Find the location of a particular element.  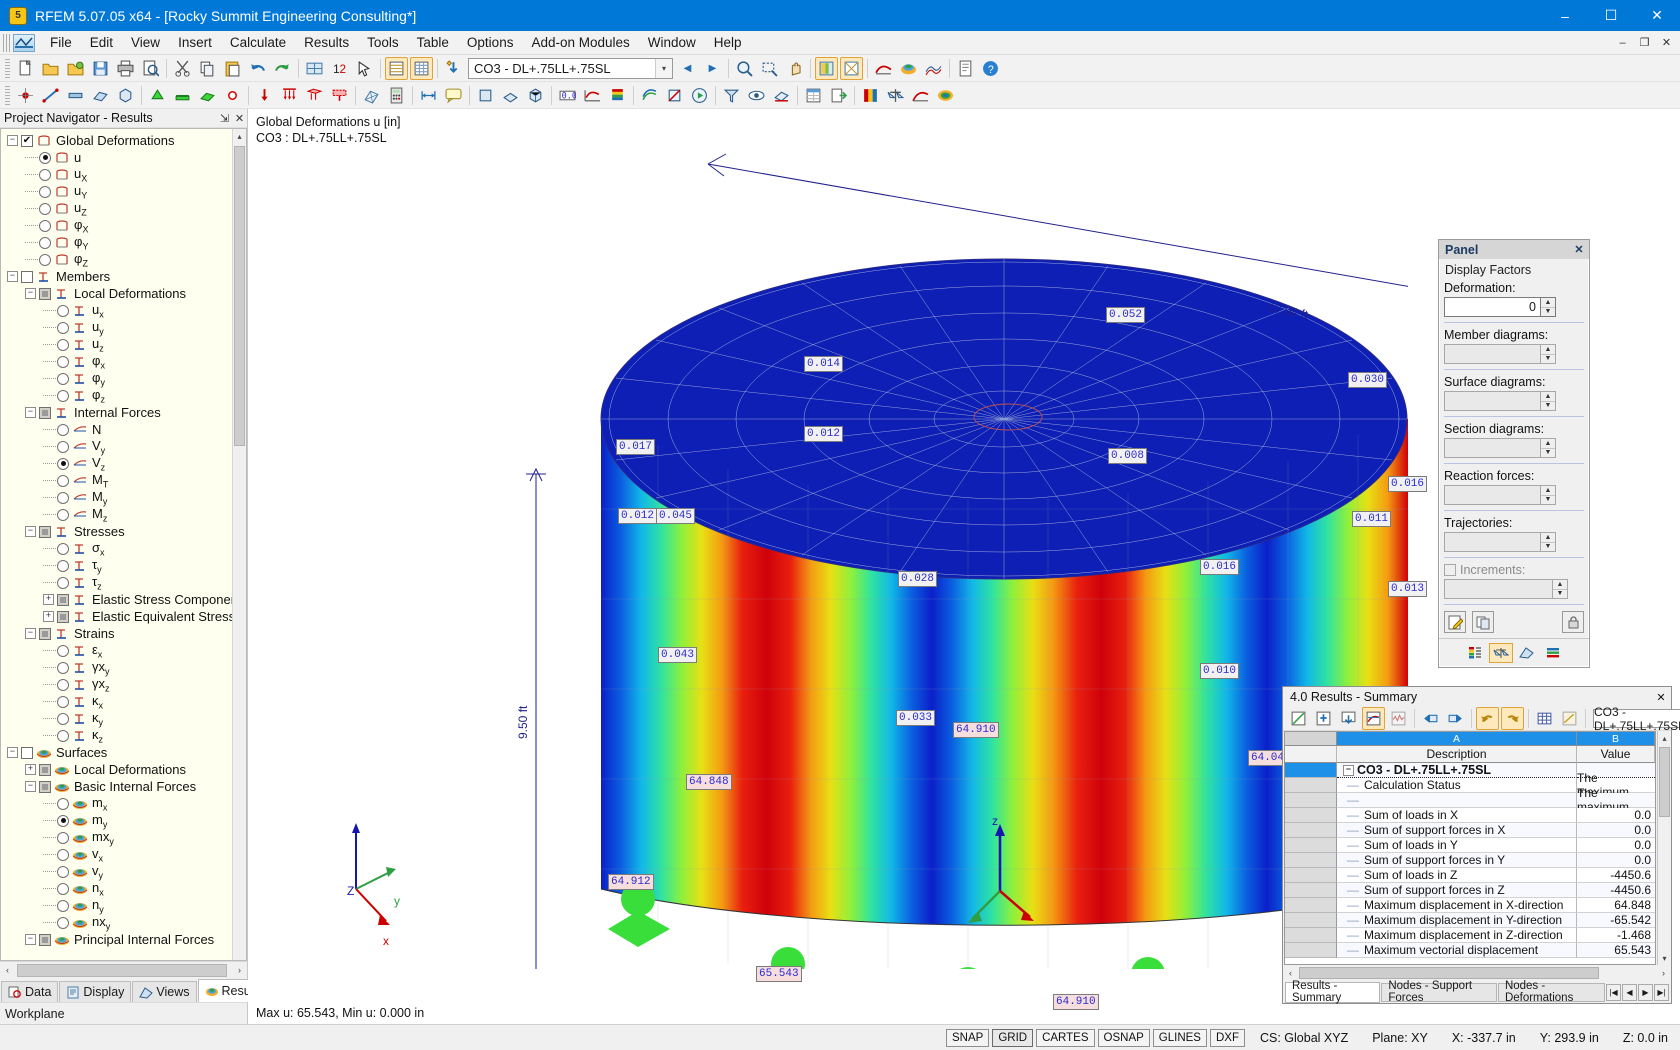

menu-table: Table is located at coordinates (433, 42).